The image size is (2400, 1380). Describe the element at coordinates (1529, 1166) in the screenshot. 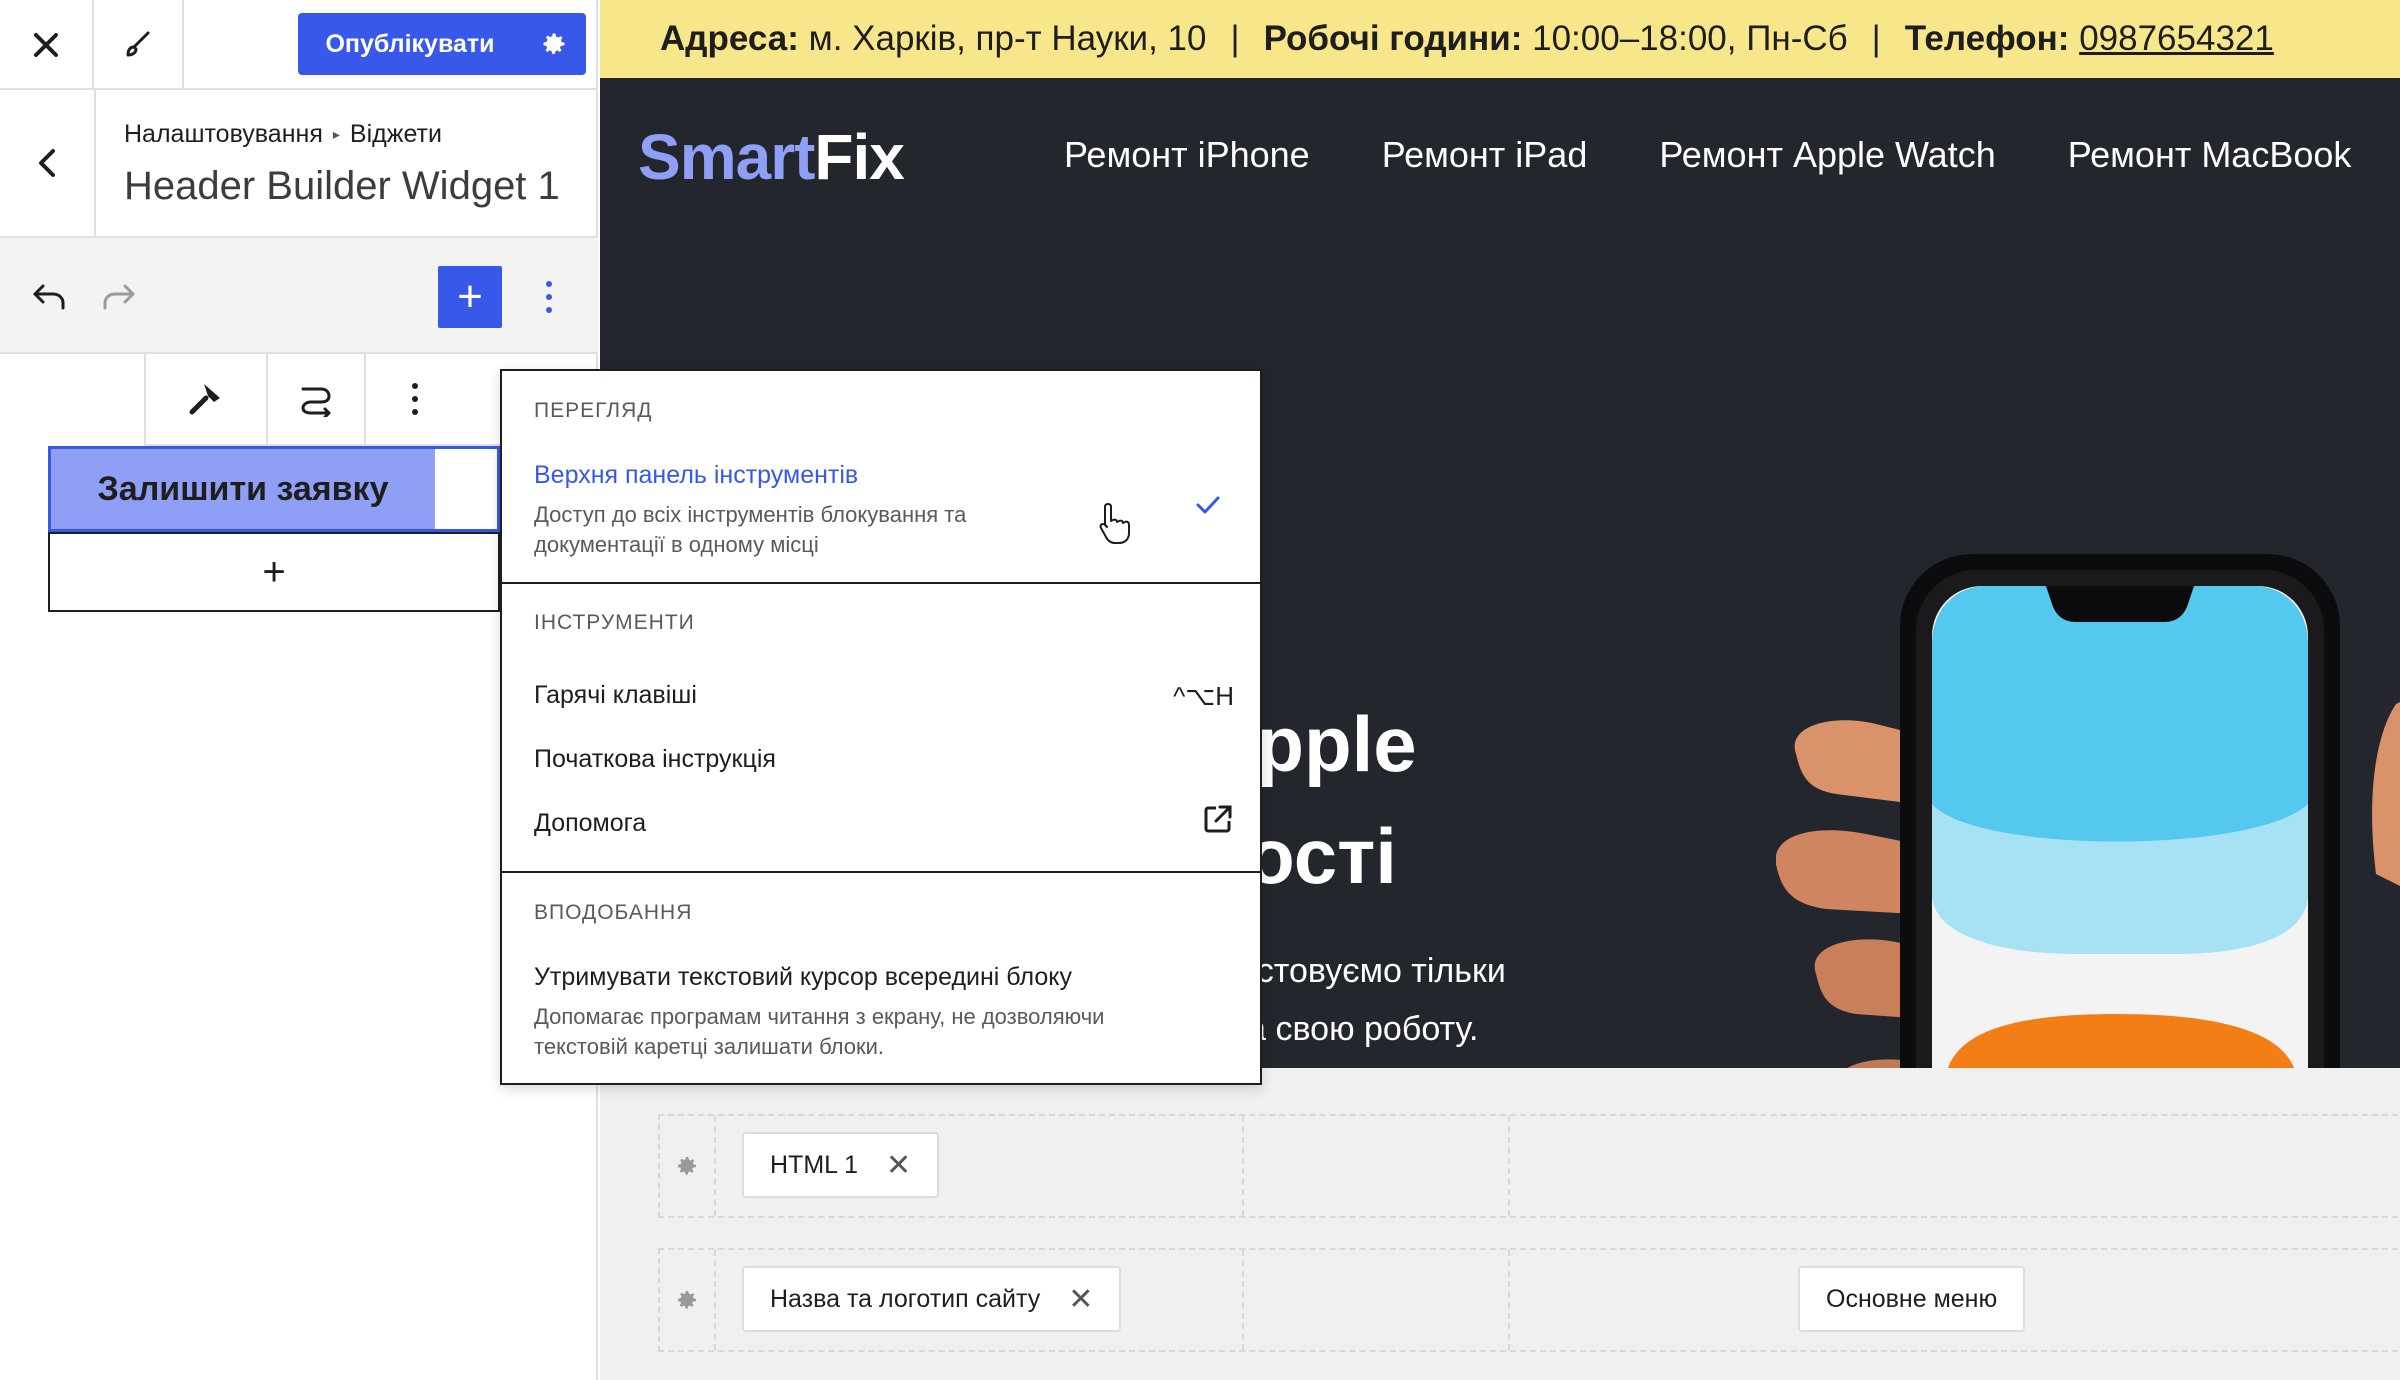

I see `builder-row: HTML 1 ✕` at that location.